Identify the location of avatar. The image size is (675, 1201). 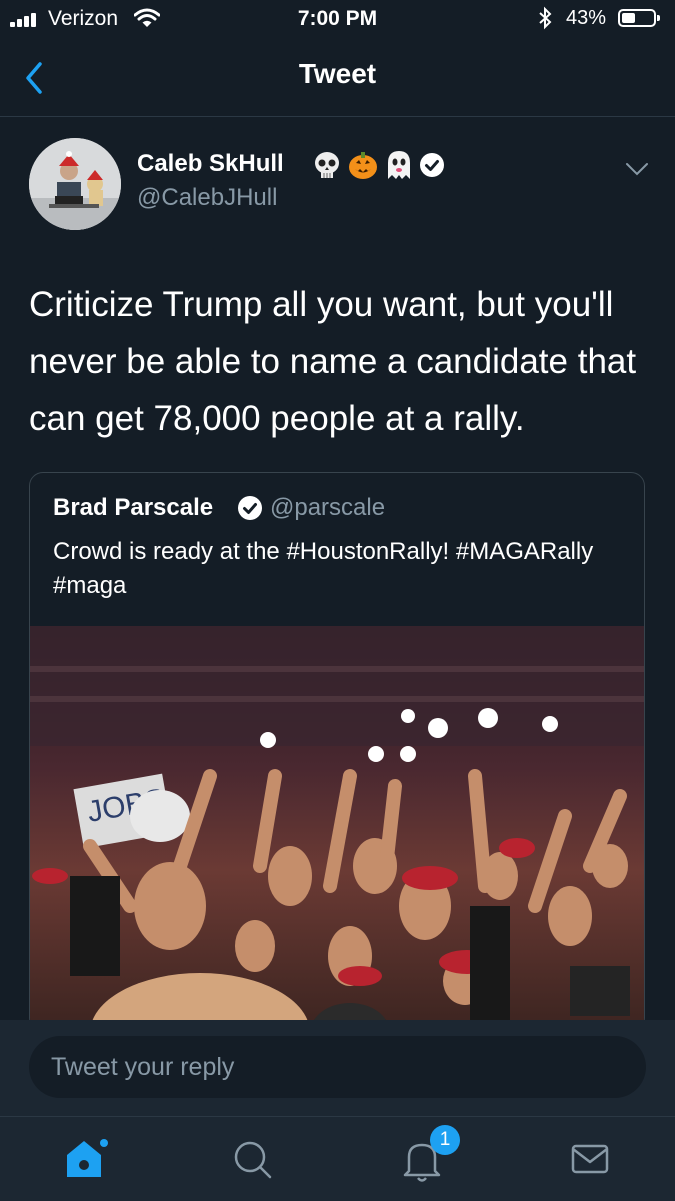
(75, 184).